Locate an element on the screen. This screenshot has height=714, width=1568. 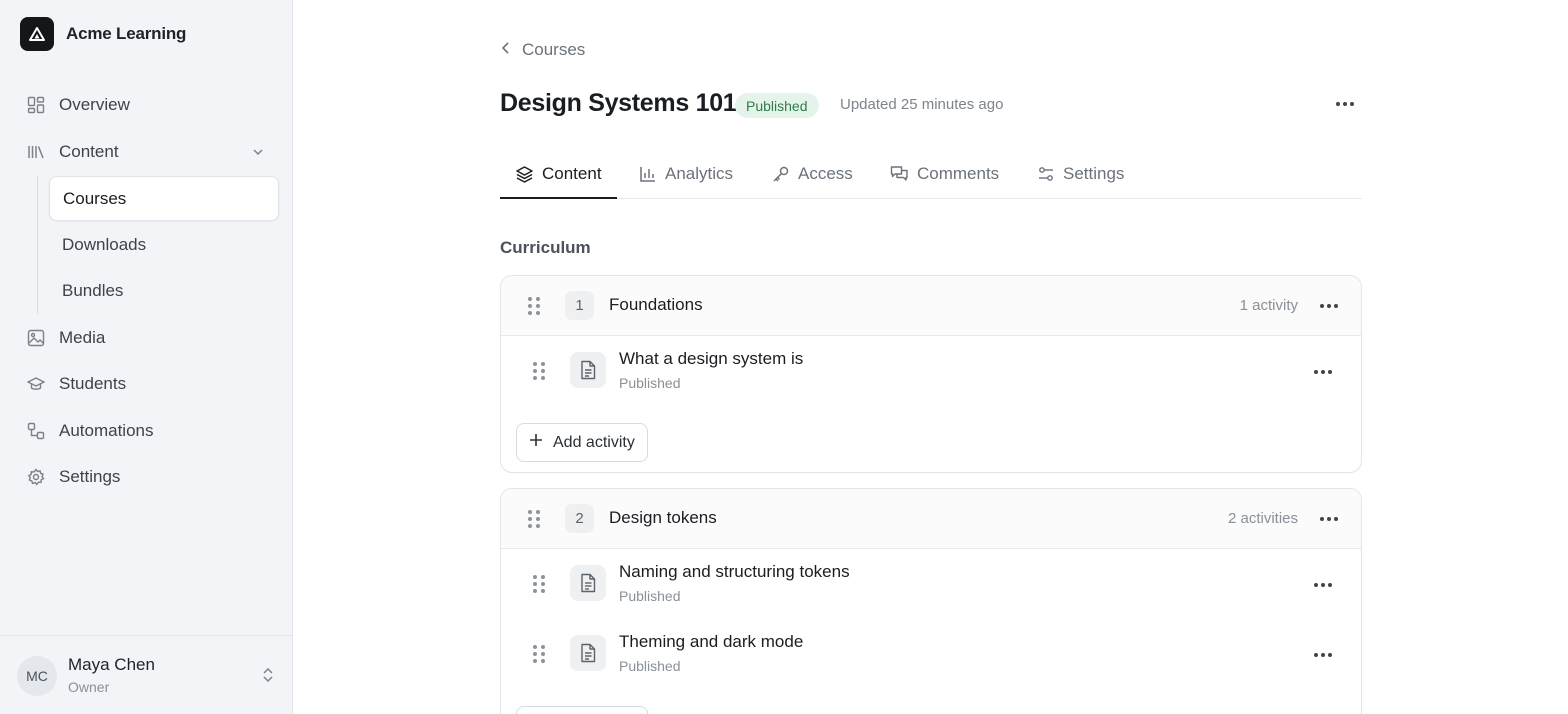
sidebar-item-label: Overview is located at coordinates (94, 104).